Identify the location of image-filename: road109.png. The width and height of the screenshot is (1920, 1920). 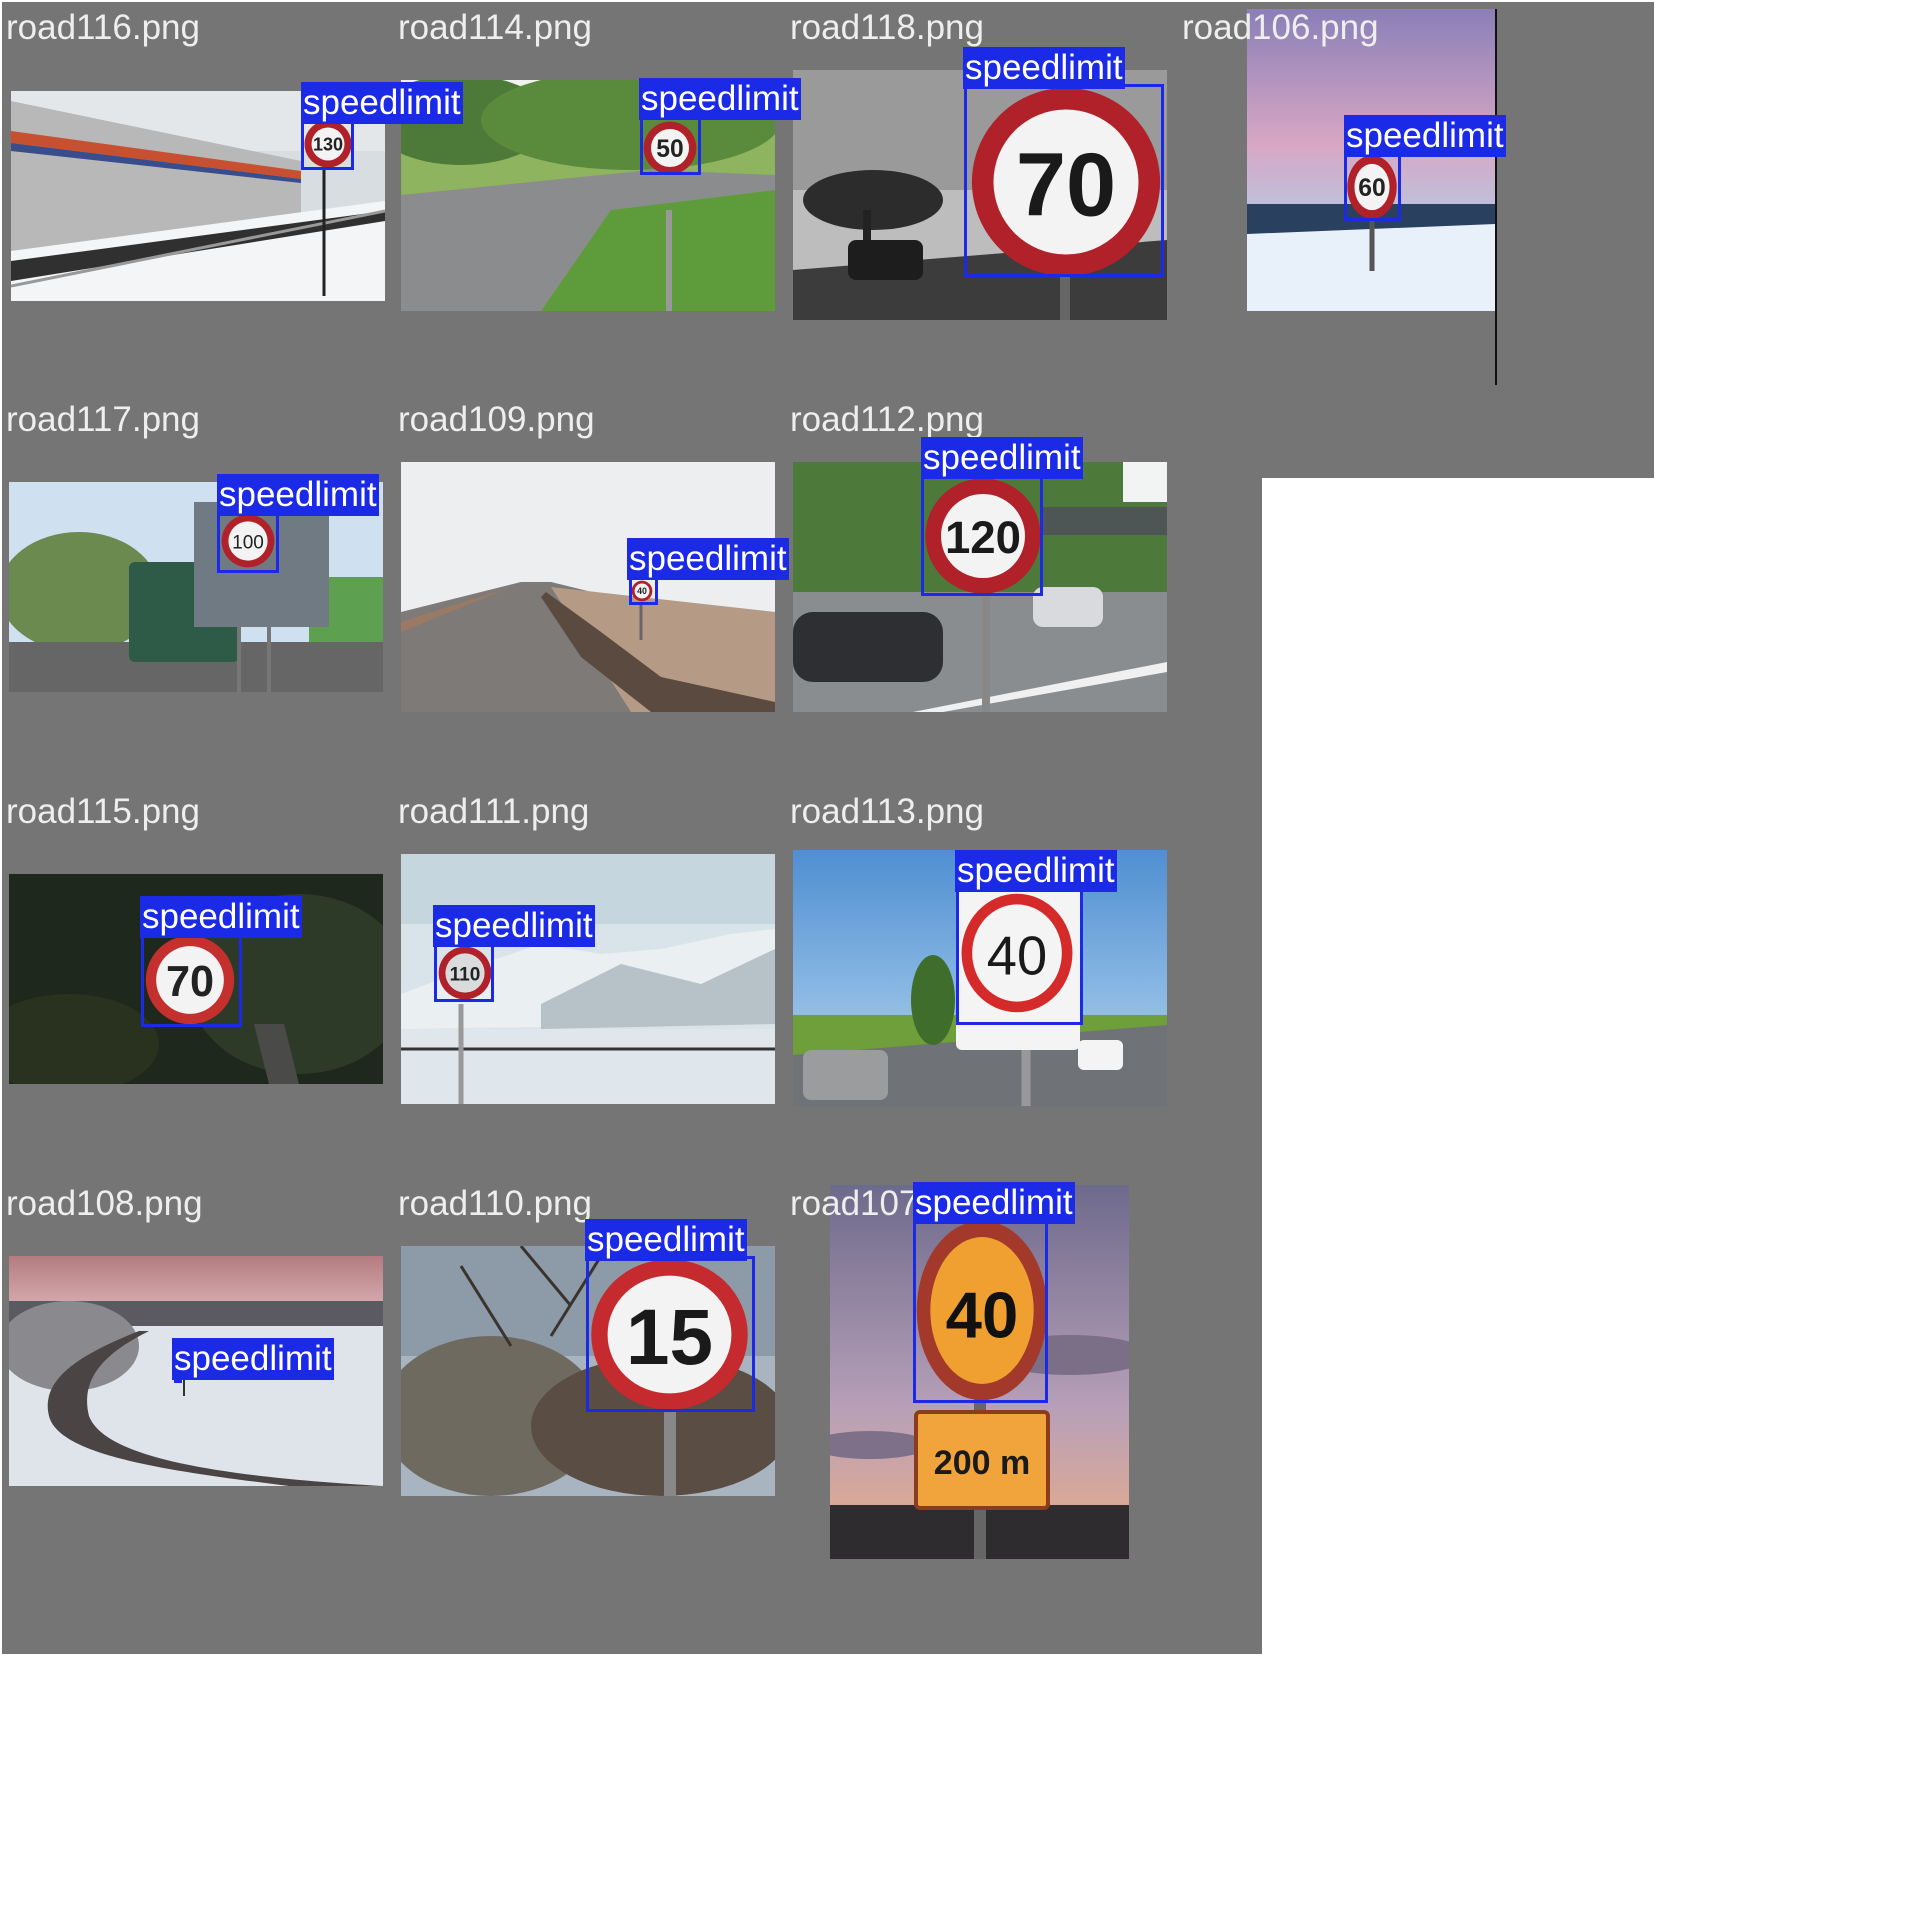
(496, 419).